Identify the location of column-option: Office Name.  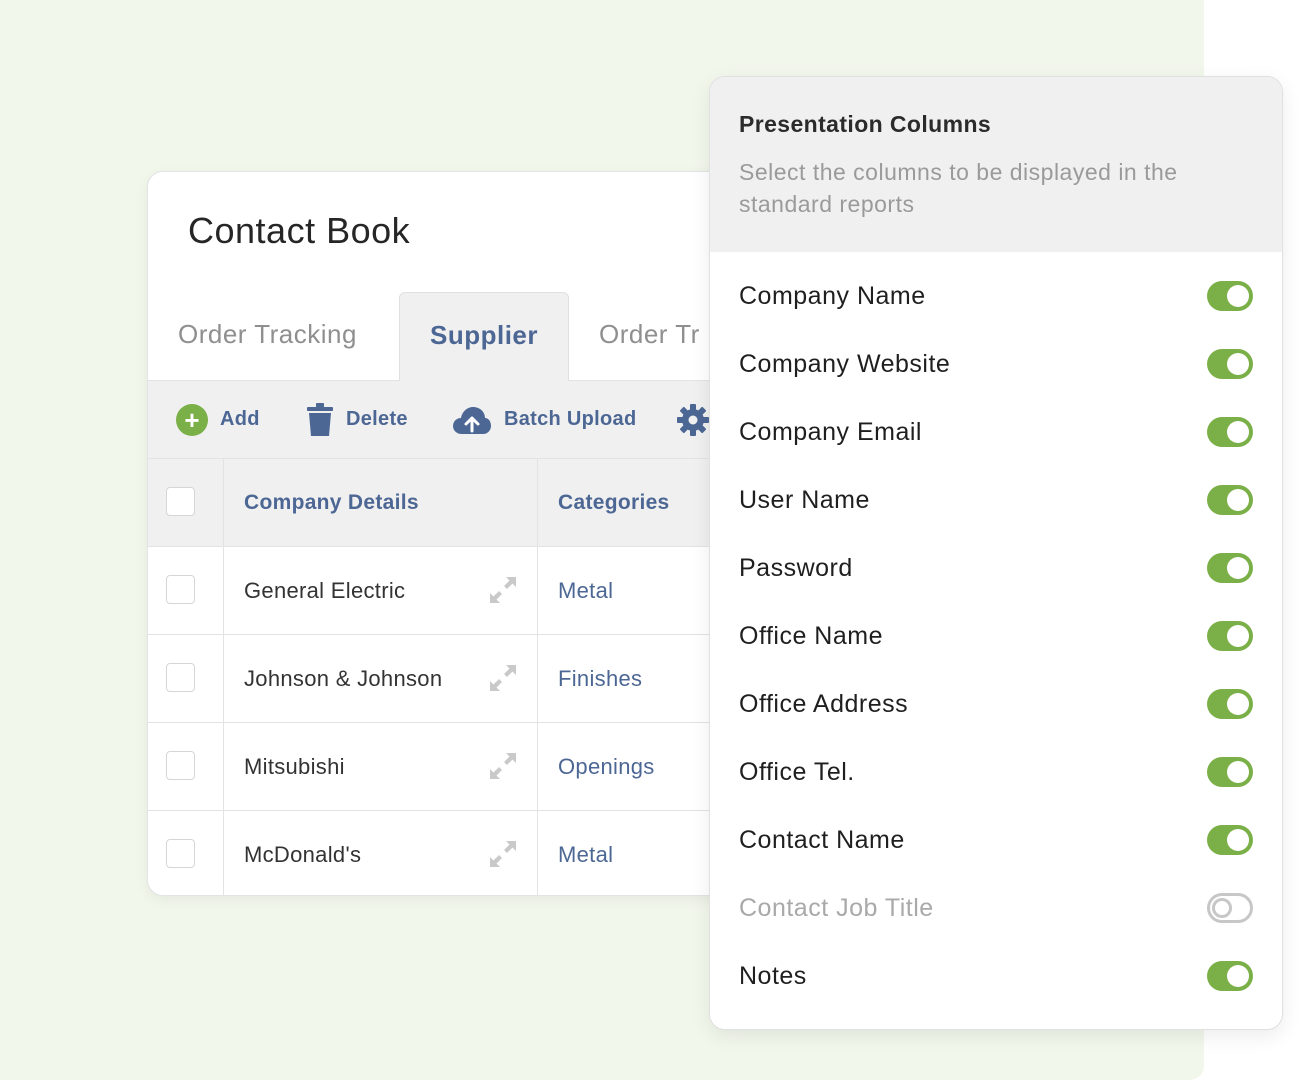
(996, 636).